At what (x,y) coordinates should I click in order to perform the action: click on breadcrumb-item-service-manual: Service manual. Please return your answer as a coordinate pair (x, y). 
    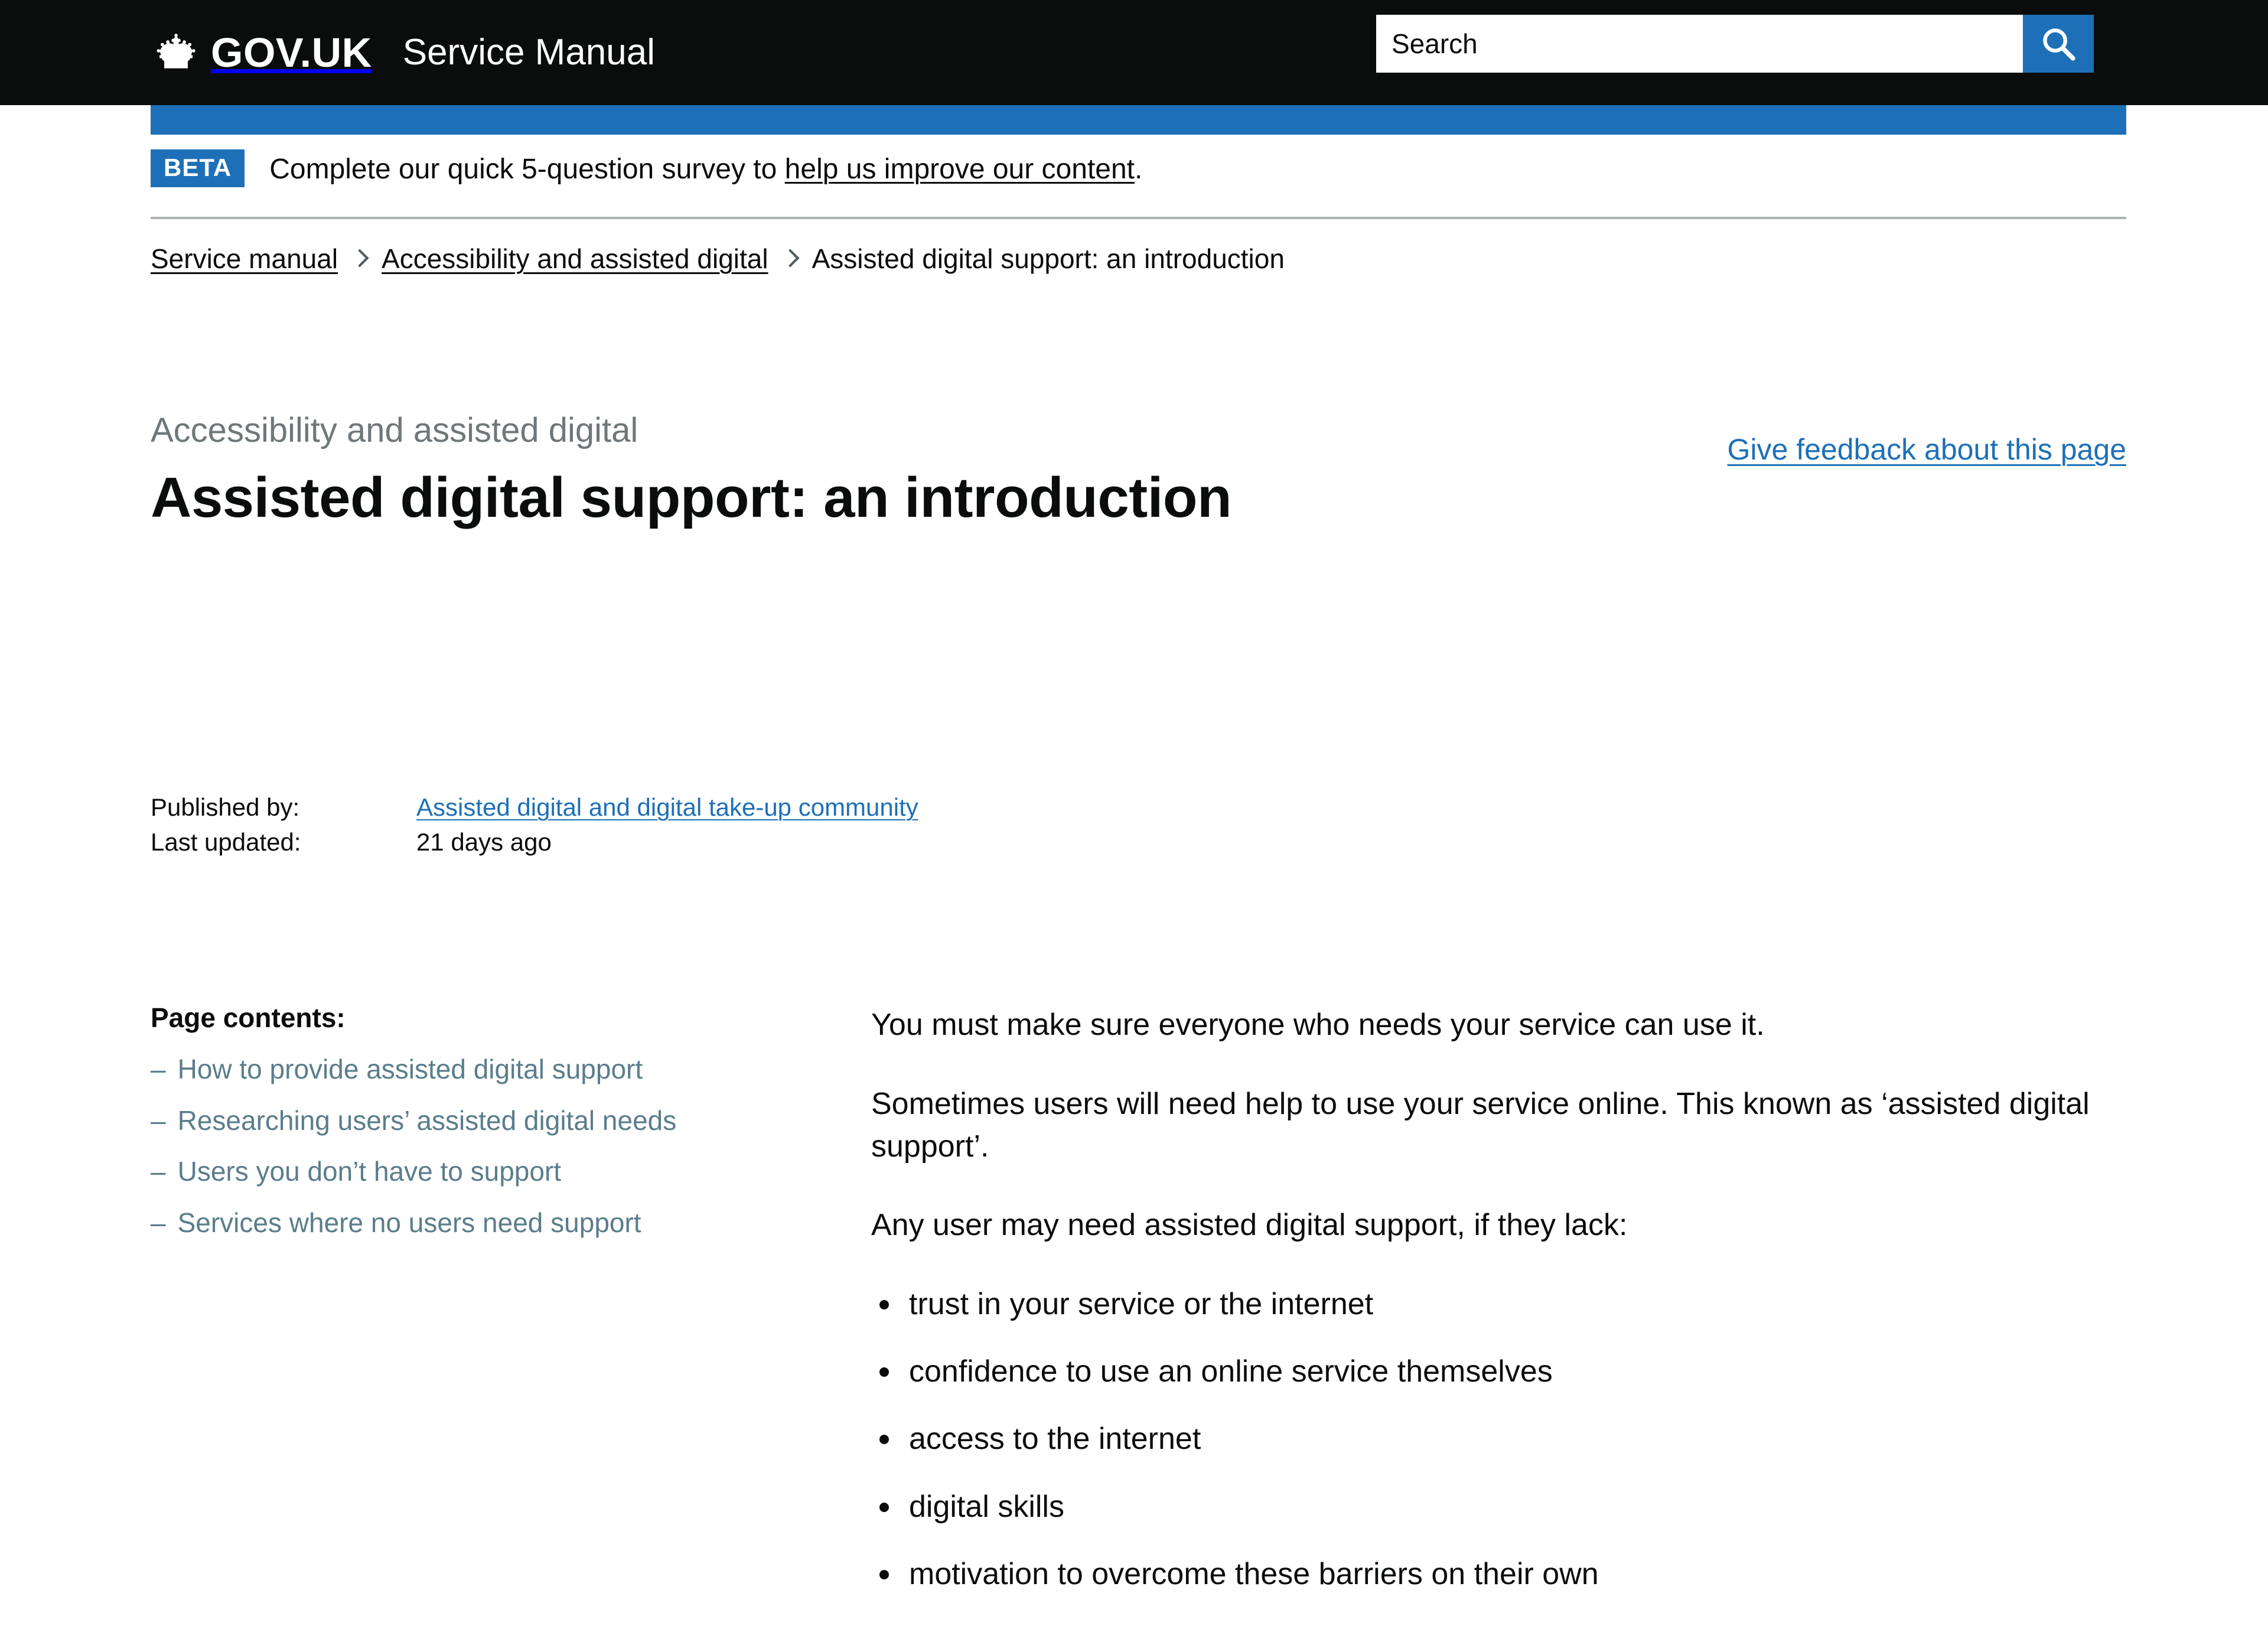
    Looking at the image, I should click on (244, 258).